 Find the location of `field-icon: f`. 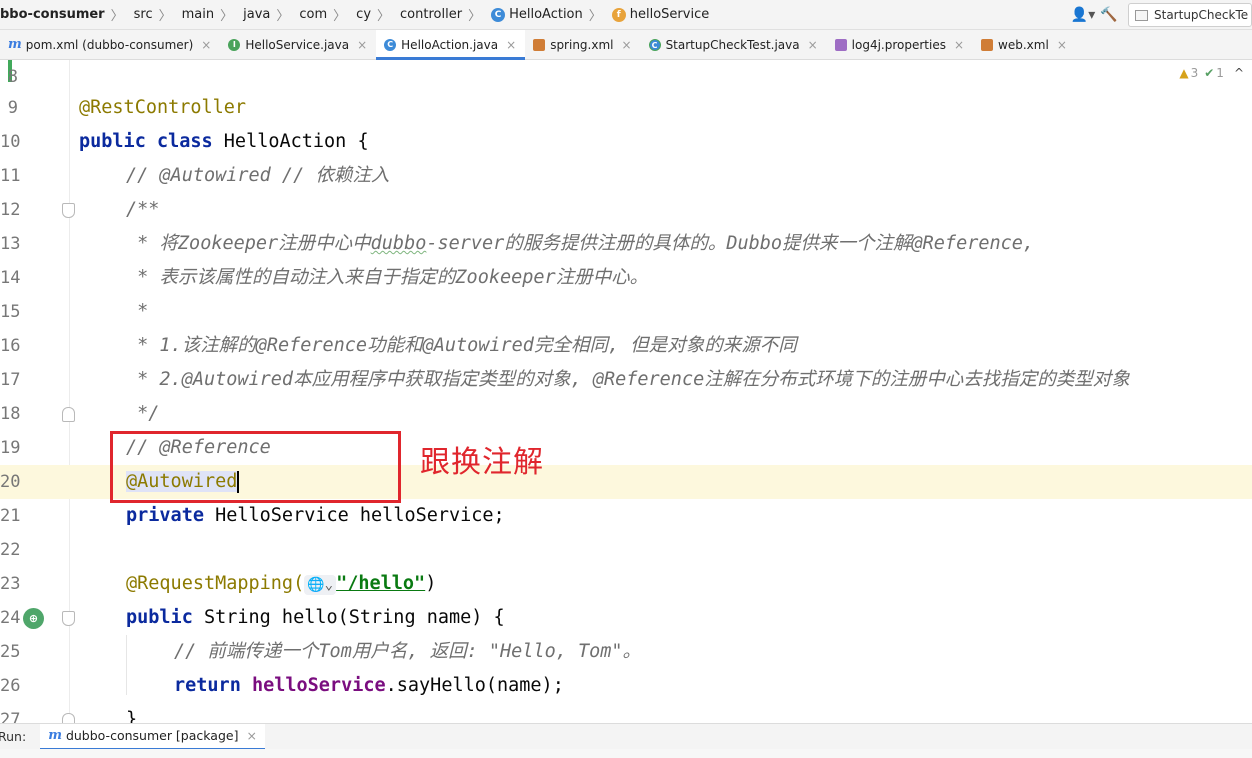

field-icon: f is located at coordinates (618, 14).